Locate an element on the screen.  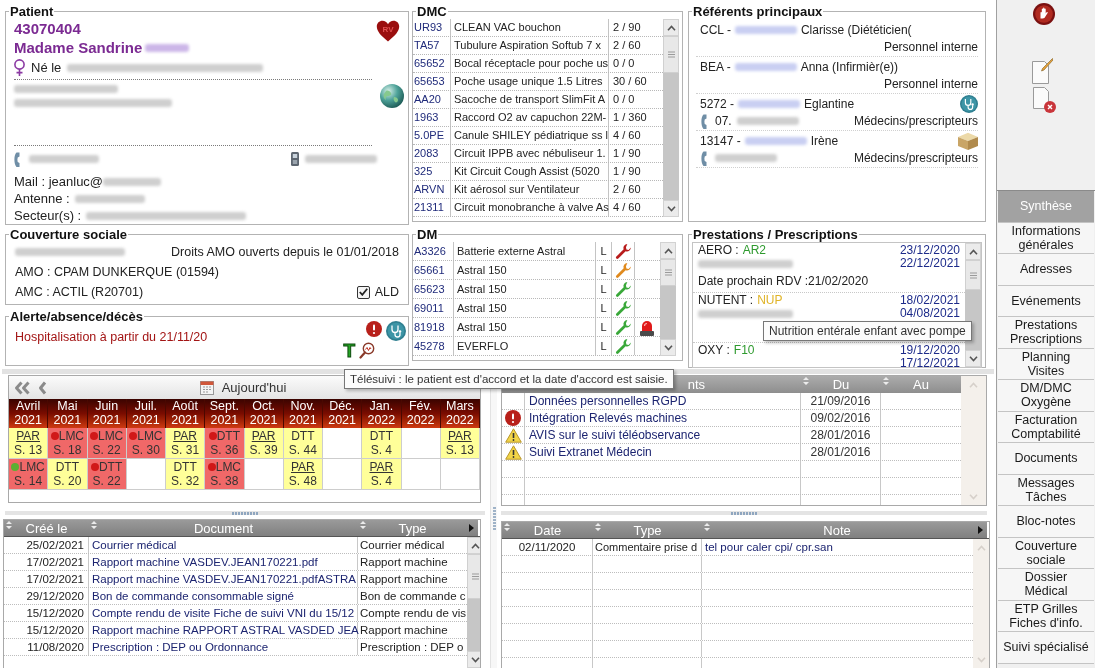
globe-icon is located at coordinates (392, 96).